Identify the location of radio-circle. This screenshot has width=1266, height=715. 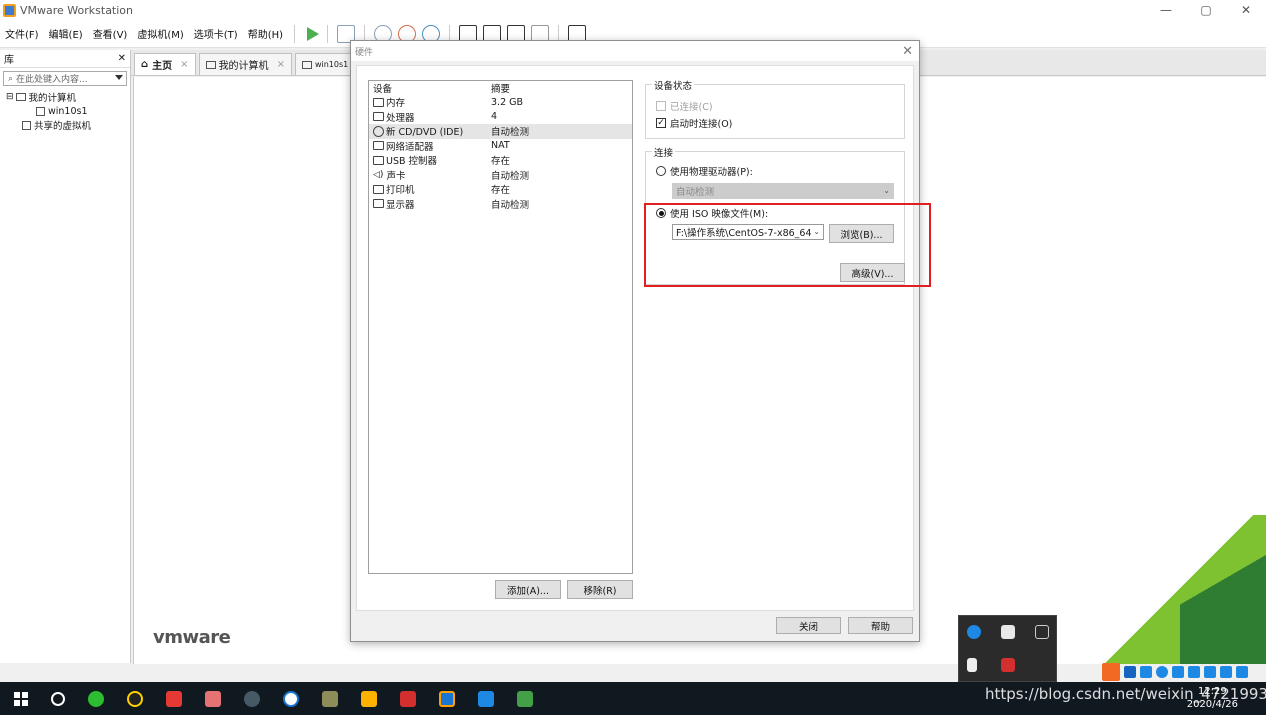
(661, 171).